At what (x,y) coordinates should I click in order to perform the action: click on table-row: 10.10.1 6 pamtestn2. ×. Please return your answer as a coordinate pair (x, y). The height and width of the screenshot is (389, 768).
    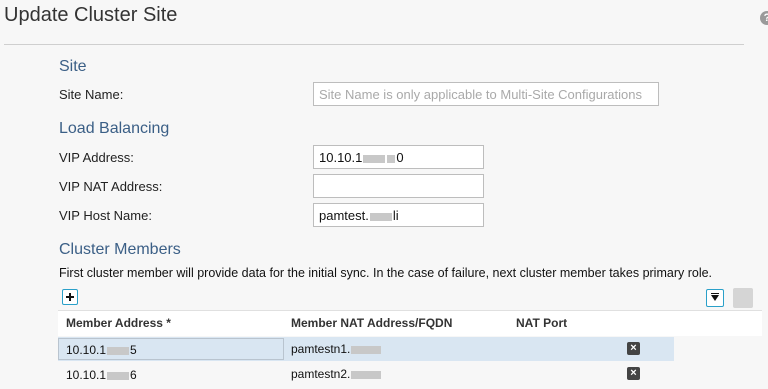
    Looking at the image, I should click on (366, 374).